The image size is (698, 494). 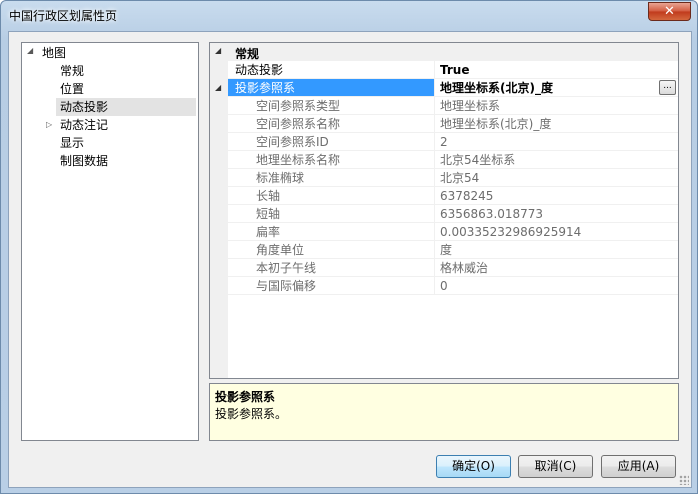 I want to click on property-name: 投影参照系, so click(x=331, y=88).